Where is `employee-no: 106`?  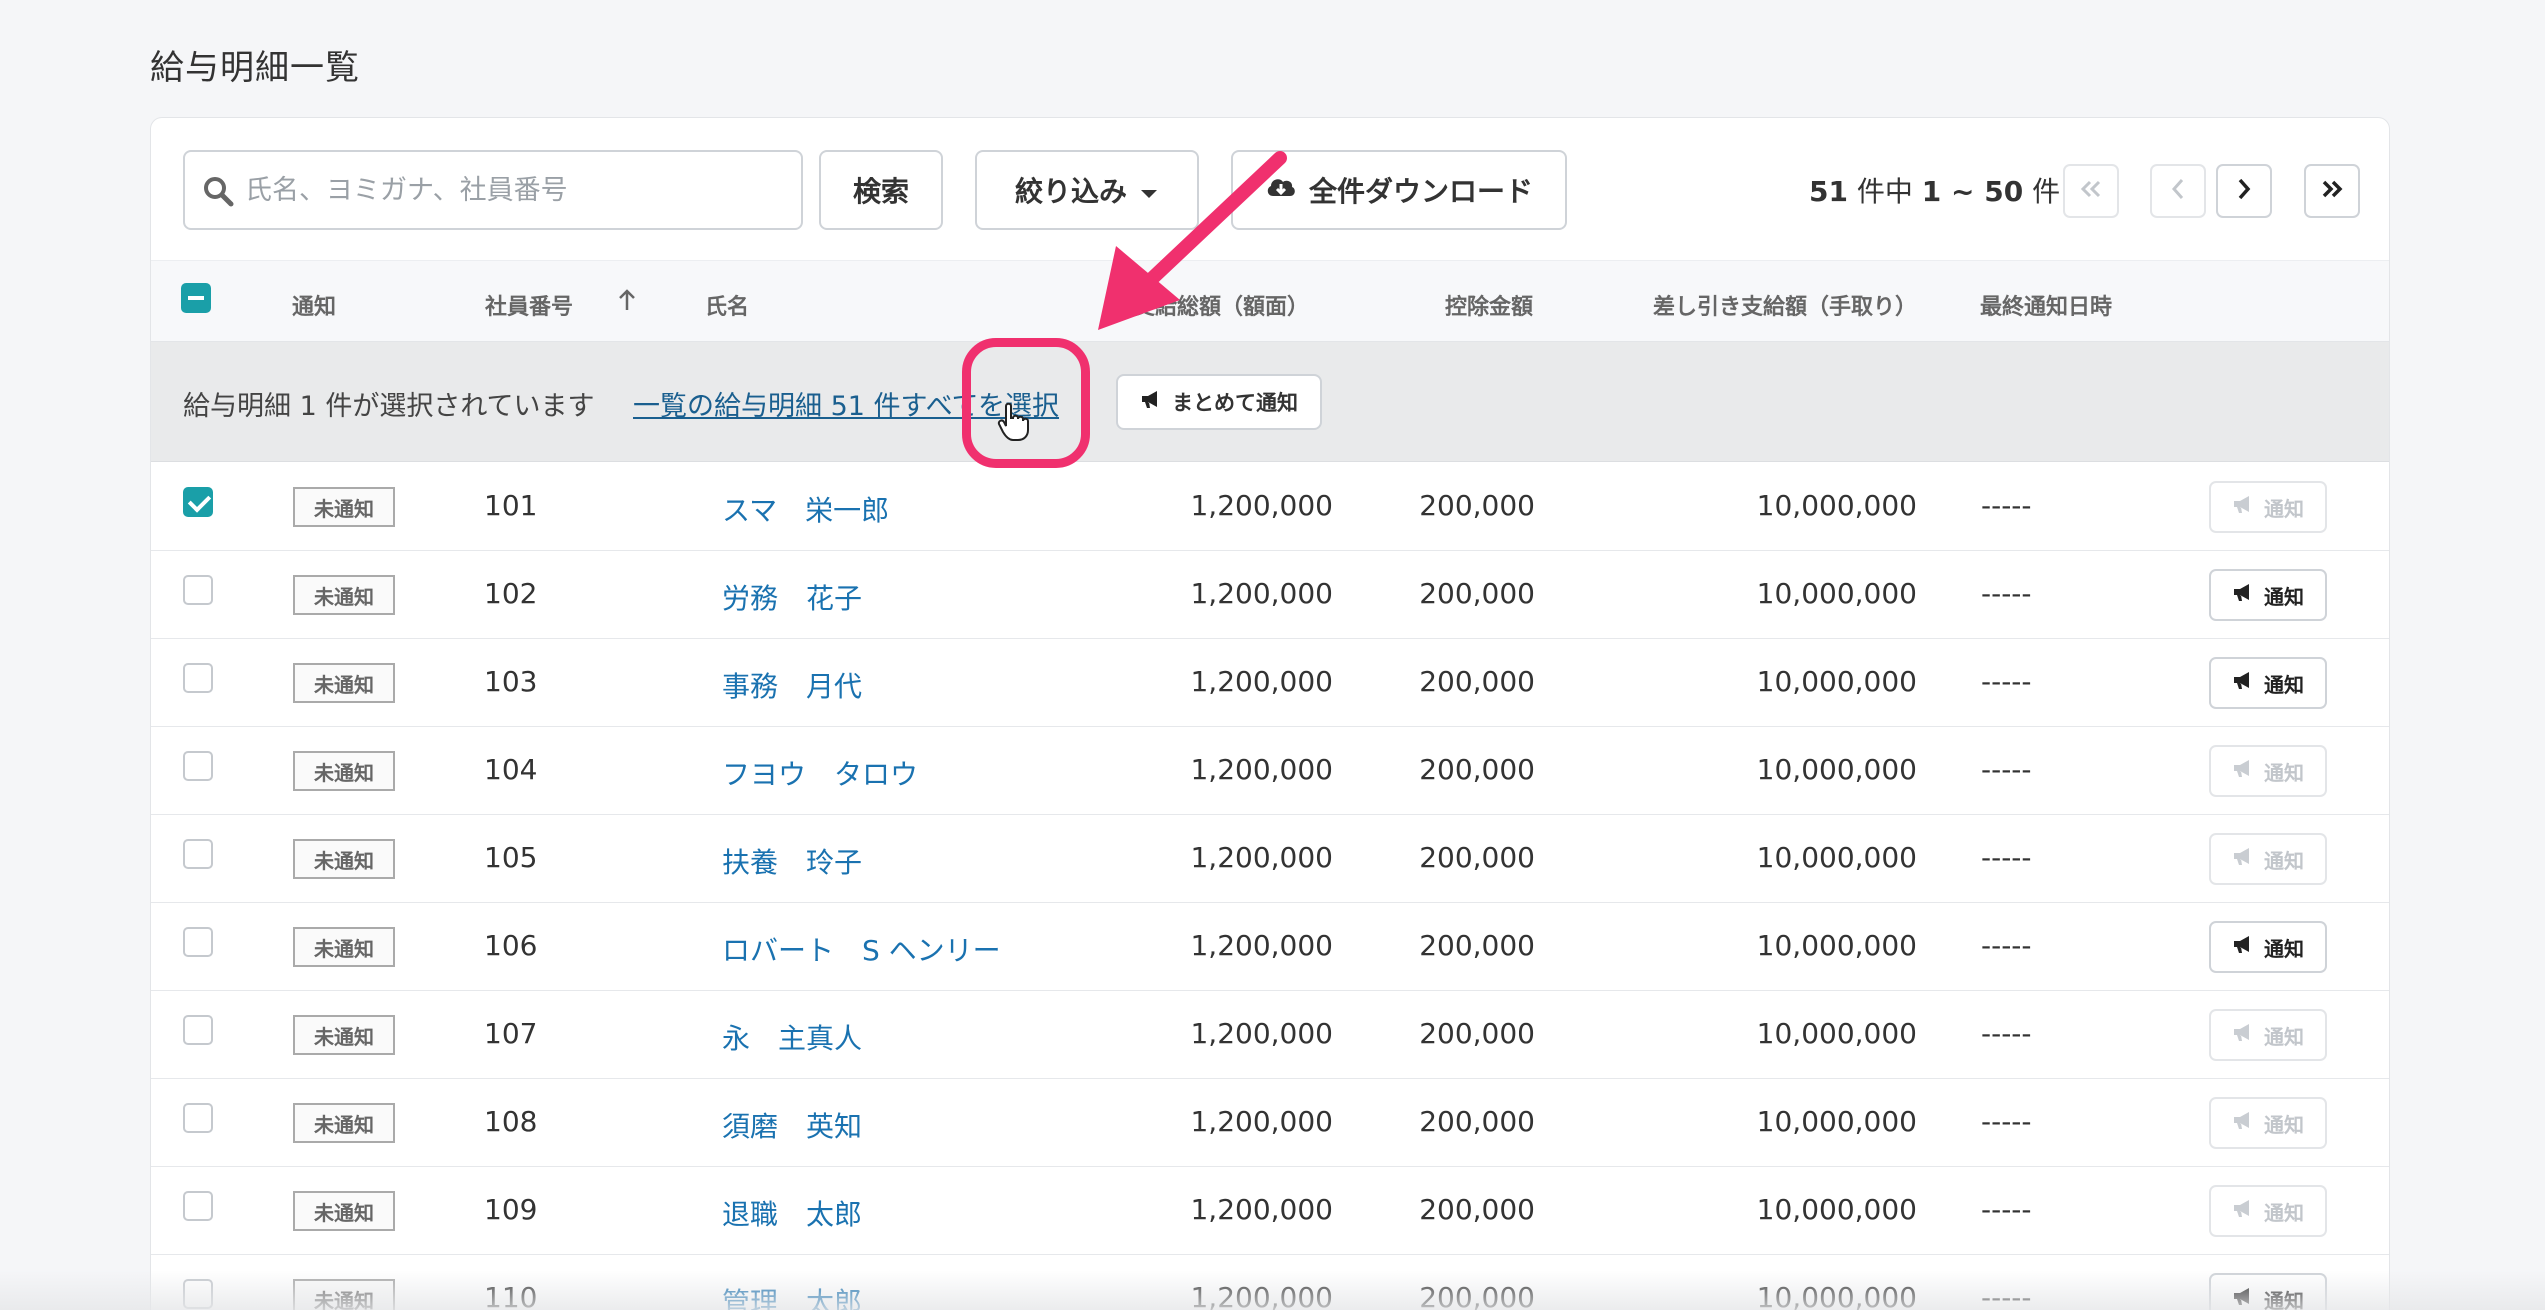 employee-no: 106 is located at coordinates (511, 945).